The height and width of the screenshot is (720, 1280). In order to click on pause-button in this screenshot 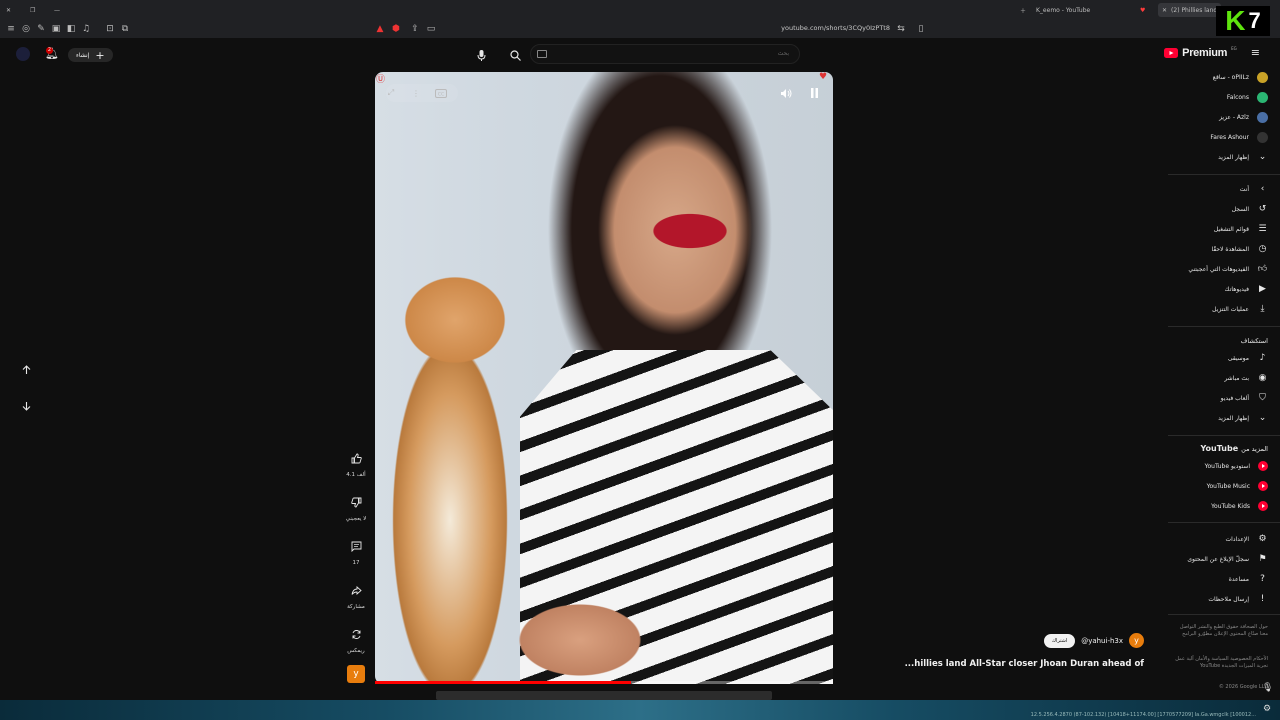, I will do `click(814, 93)`.